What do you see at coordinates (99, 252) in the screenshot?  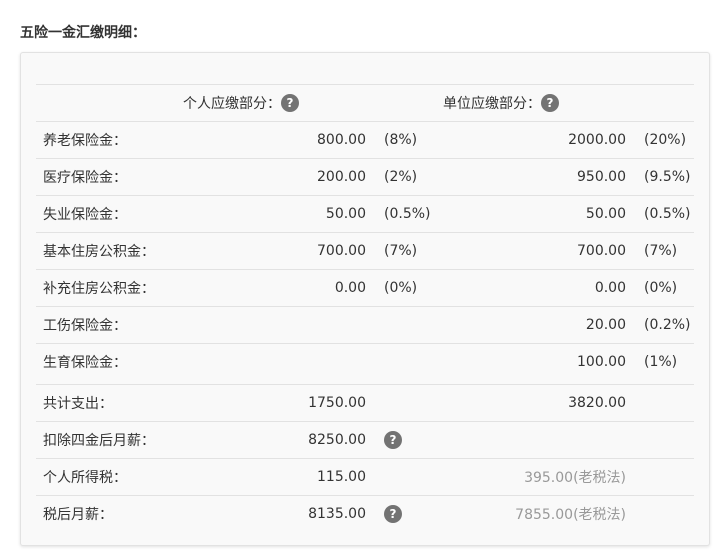 I see `row-label: 基本住房公积金：` at bounding box center [99, 252].